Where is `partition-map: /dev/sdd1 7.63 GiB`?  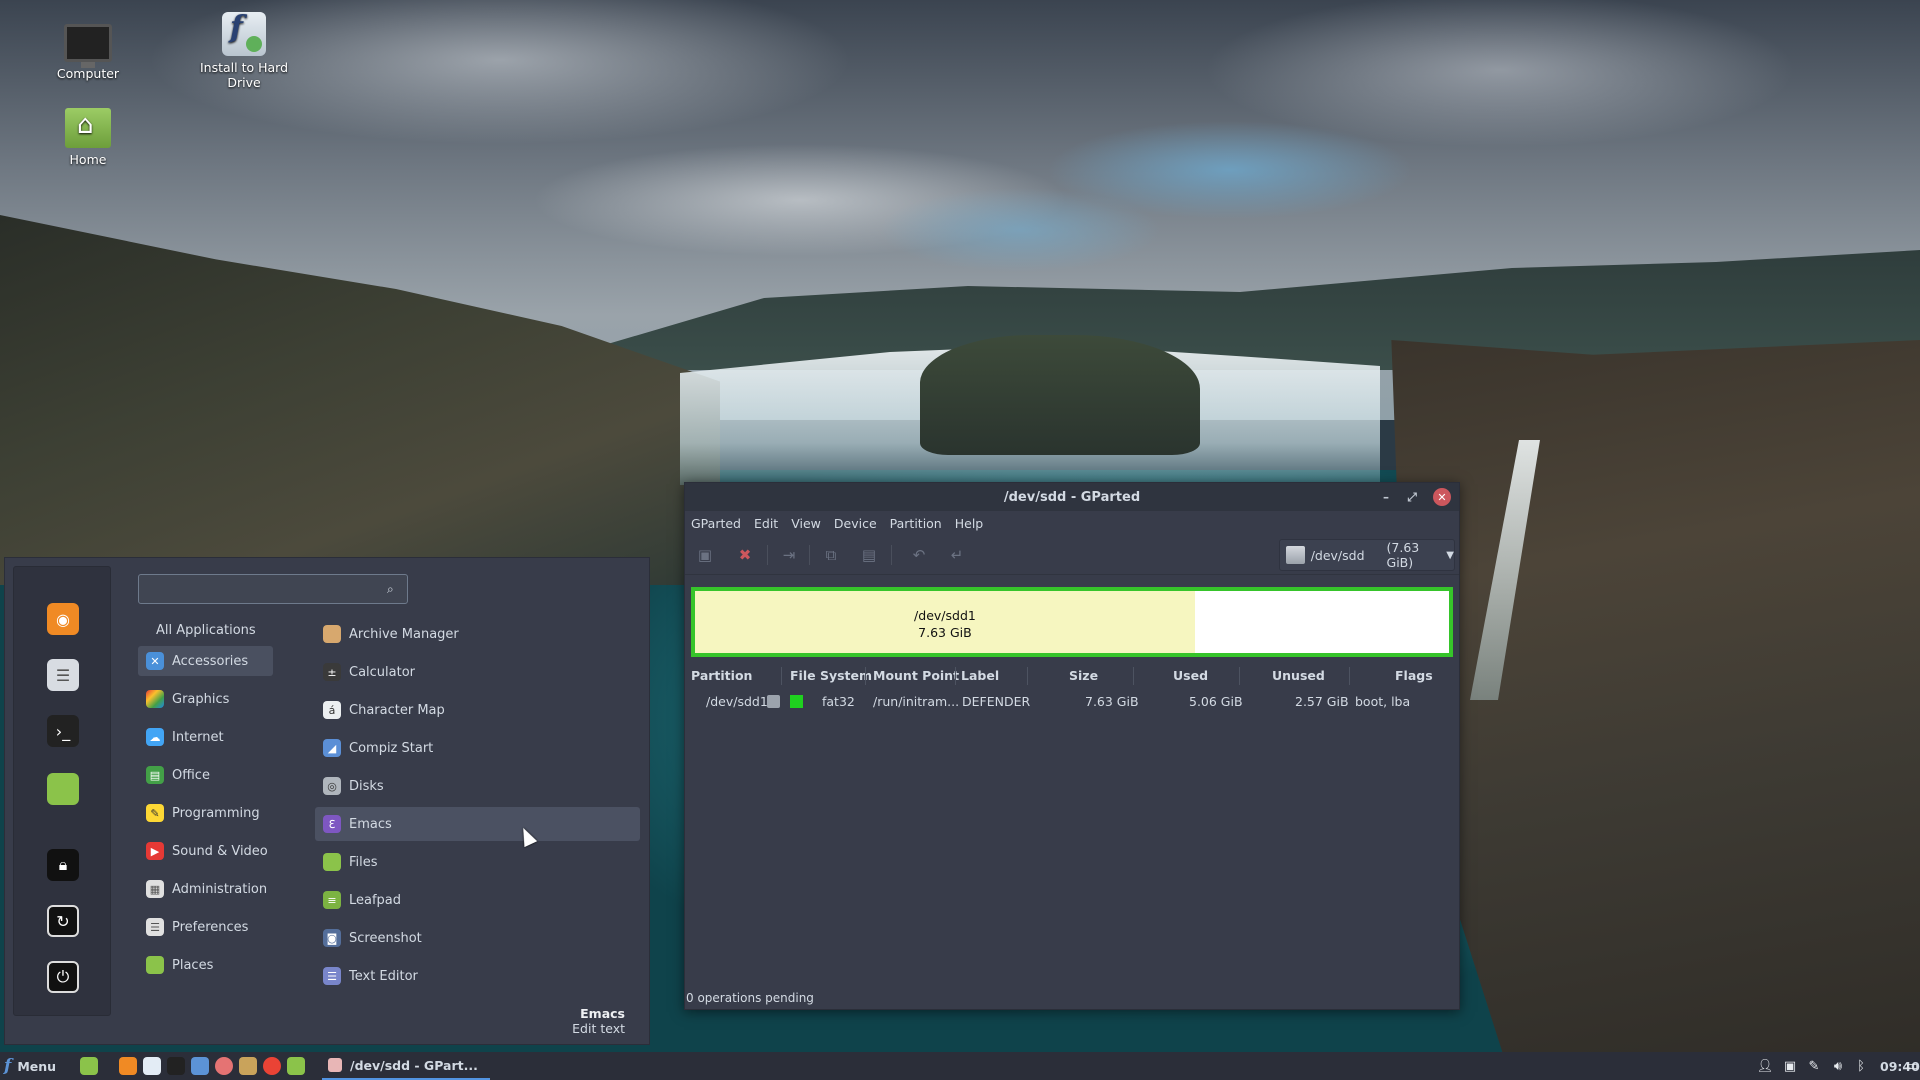 partition-map: /dev/sdd1 7.63 GiB is located at coordinates (1072, 622).